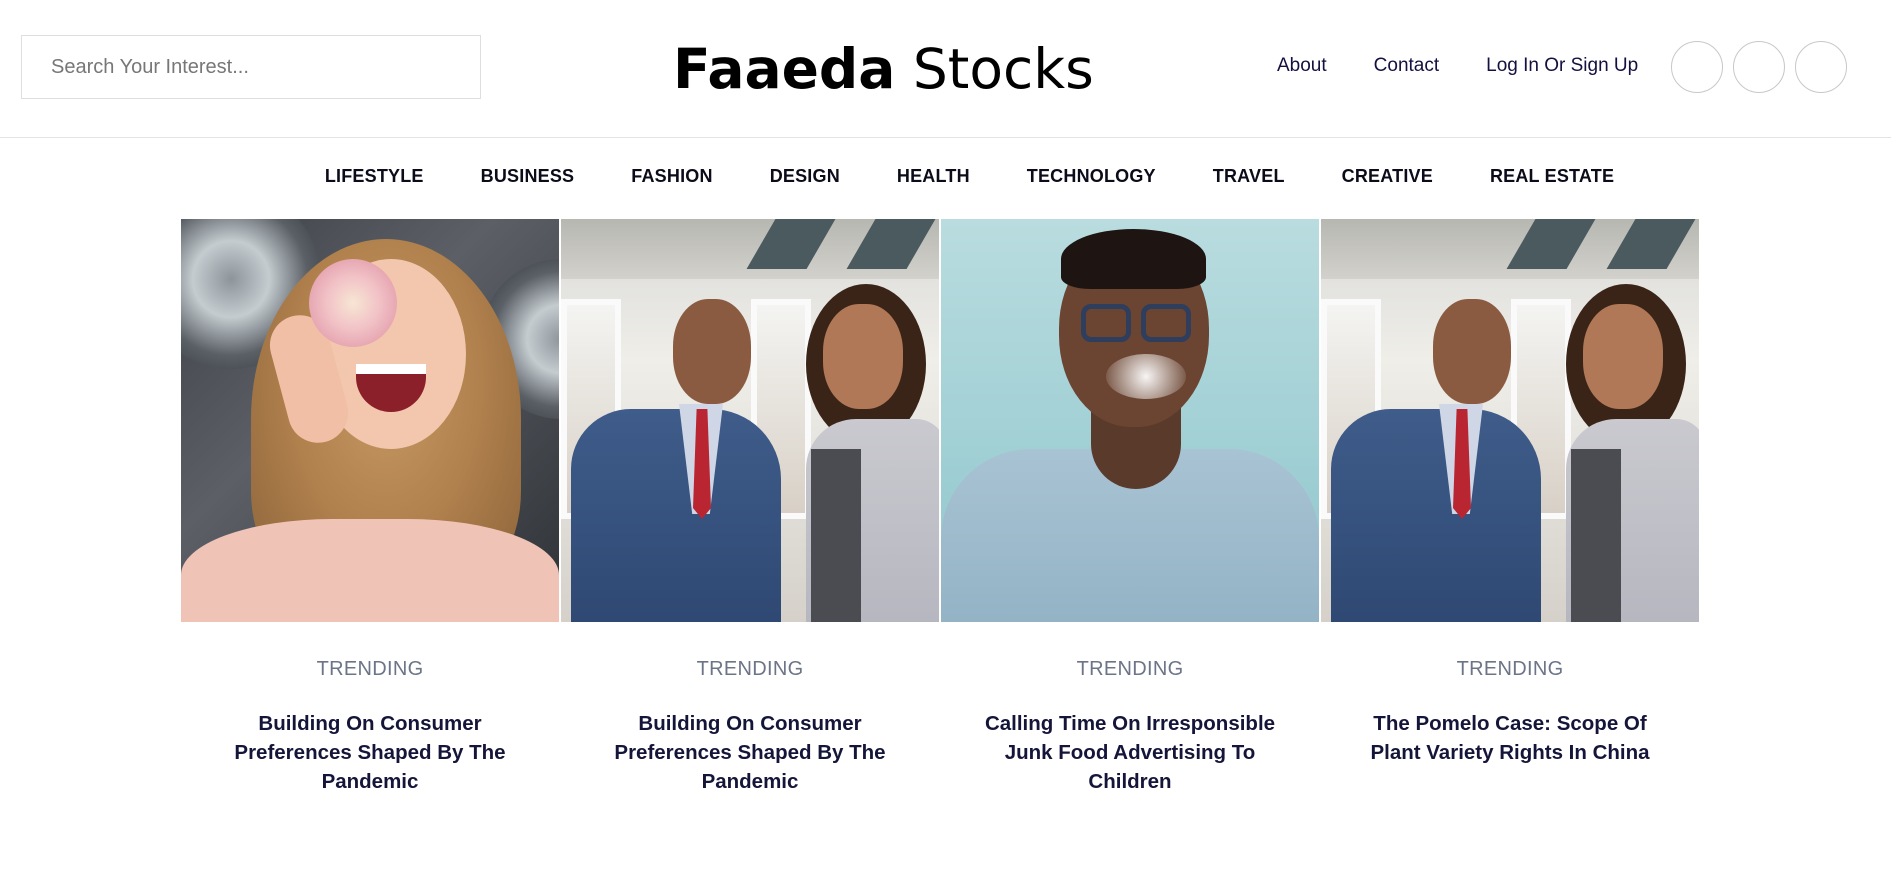 Image resolution: width=1891 pixels, height=879 pixels. Describe the element at coordinates (1302, 66) in the screenshot. I see `about-link: About` at that location.